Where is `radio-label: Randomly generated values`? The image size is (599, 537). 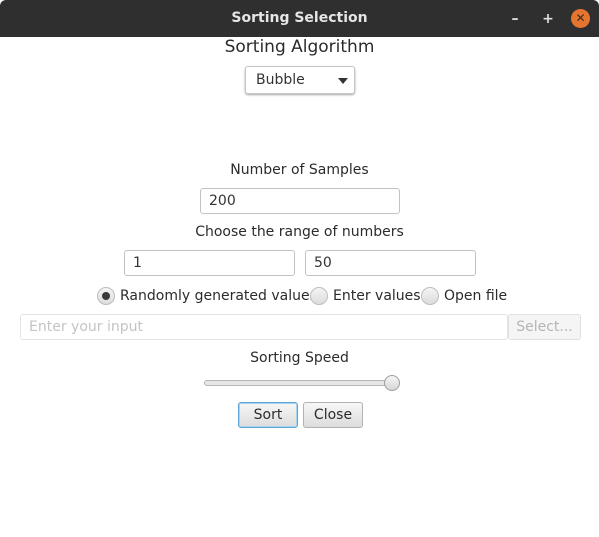 radio-label: Randomly generated values is located at coordinates (218, 296).